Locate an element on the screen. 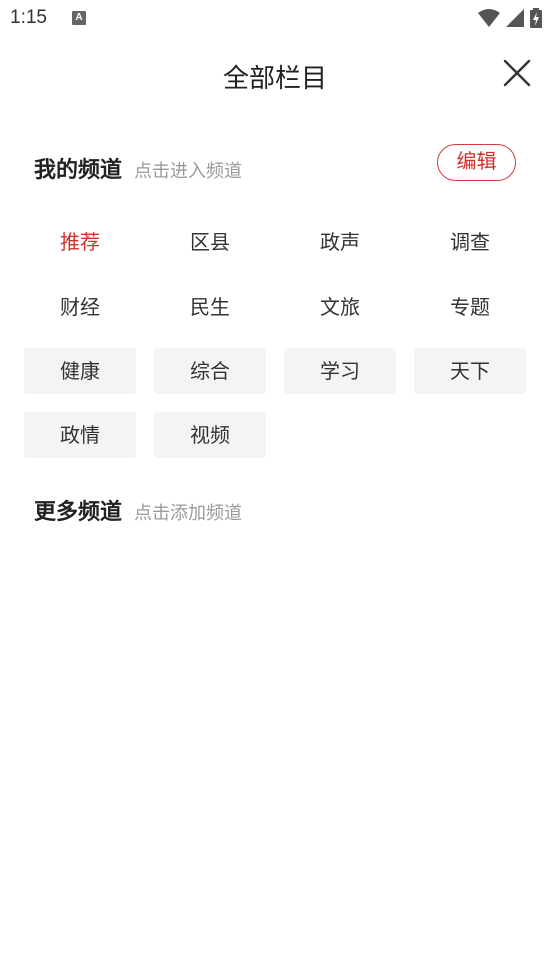  channel-item: 政情 is located at coordinates (80, 435).